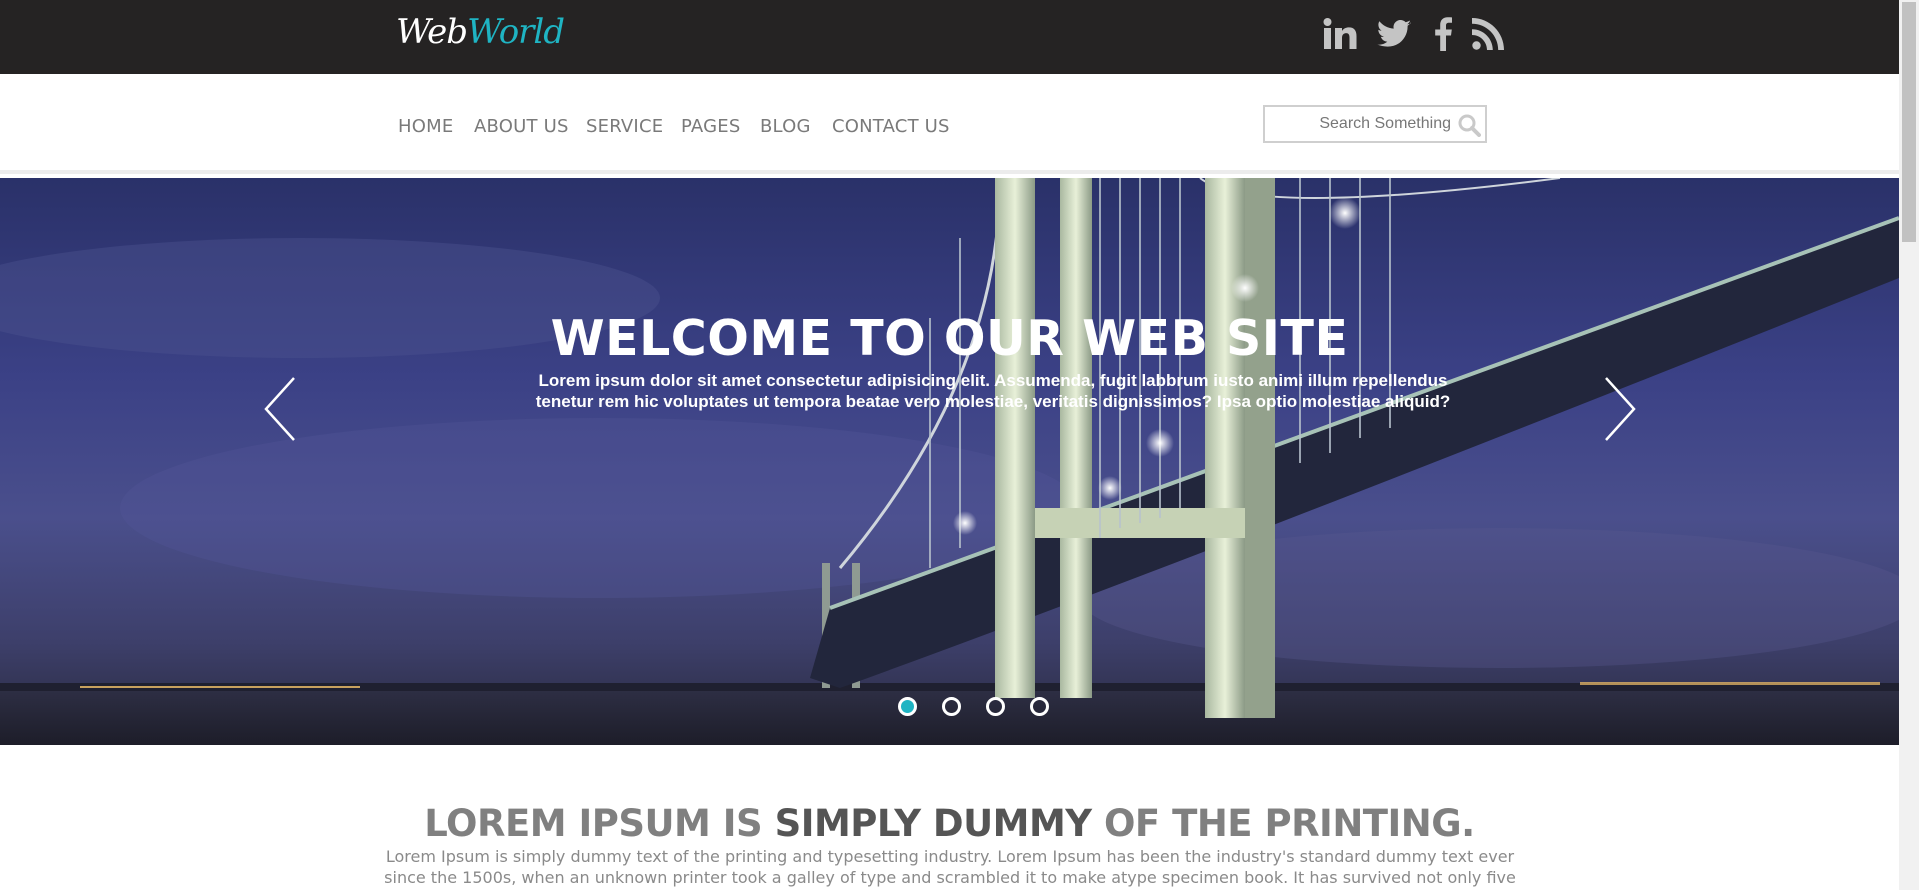  I want to click on nav-item-service: SERVICE, so click(624, 126).